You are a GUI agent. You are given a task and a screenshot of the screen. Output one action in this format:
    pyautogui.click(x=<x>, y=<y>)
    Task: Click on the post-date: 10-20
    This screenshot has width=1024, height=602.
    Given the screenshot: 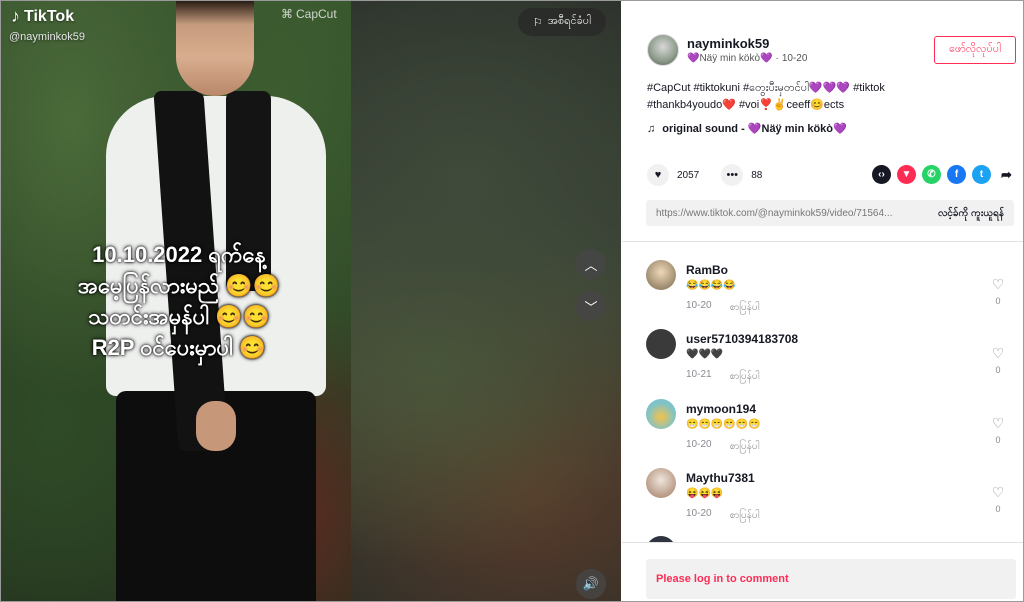 What is the action you would take?
    pyautogui.click(x=794, y=58)
    